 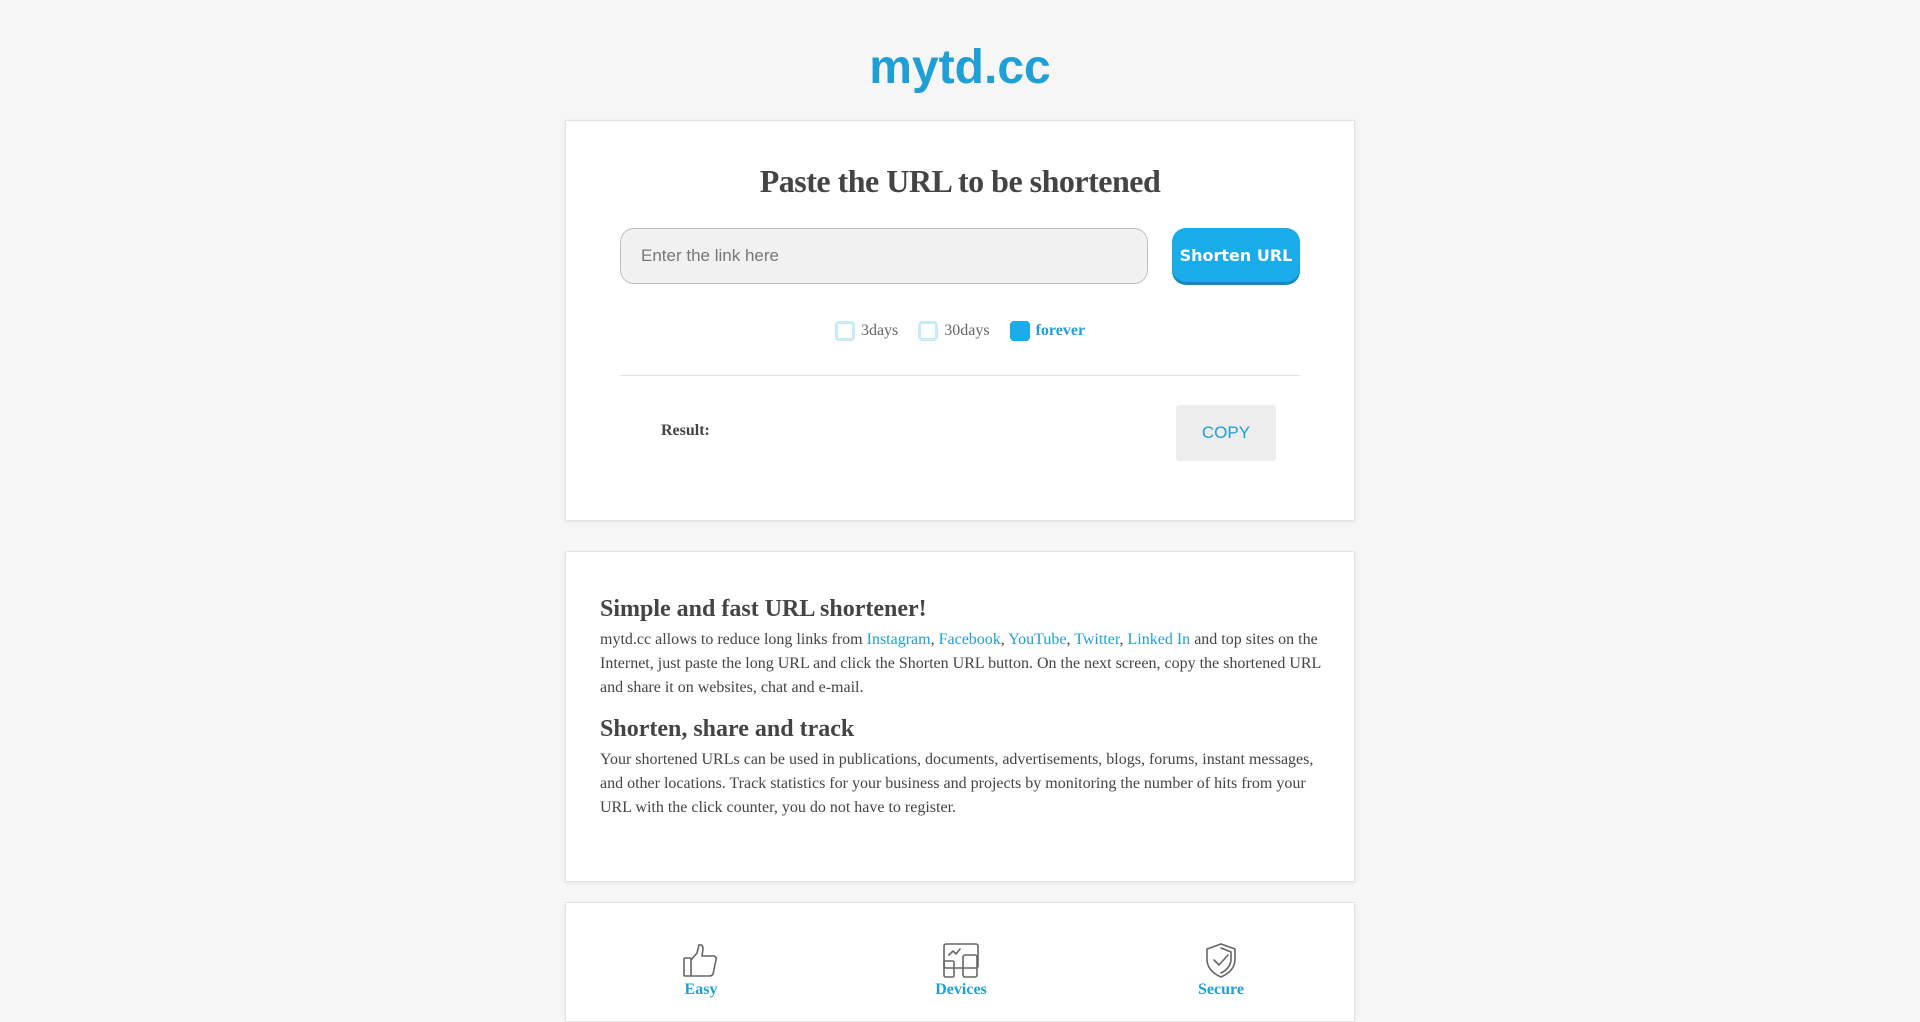 What do you see at coordinates (763, 609) in the screenshot?
I see `info-heading-simple: Simple and fast URL shortener!` at bounding box center [763, 609].